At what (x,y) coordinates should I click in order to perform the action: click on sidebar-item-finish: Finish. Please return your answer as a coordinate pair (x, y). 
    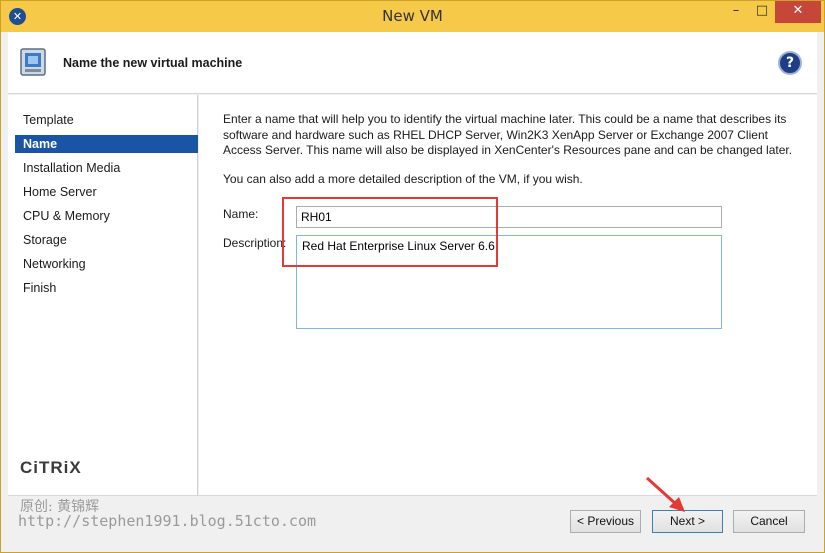
    Looking at the image, I should click on (106, 288).